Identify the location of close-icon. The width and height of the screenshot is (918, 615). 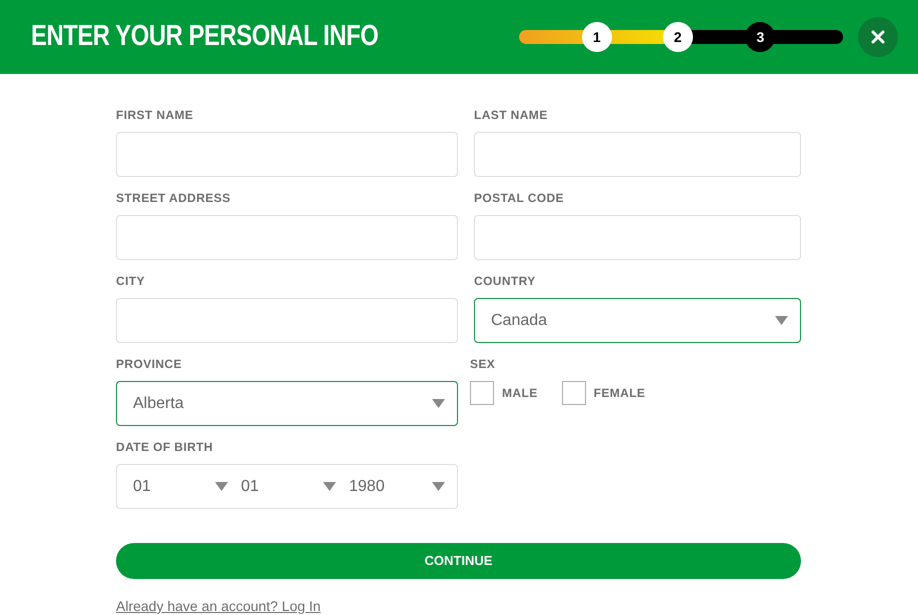
(878, 37).